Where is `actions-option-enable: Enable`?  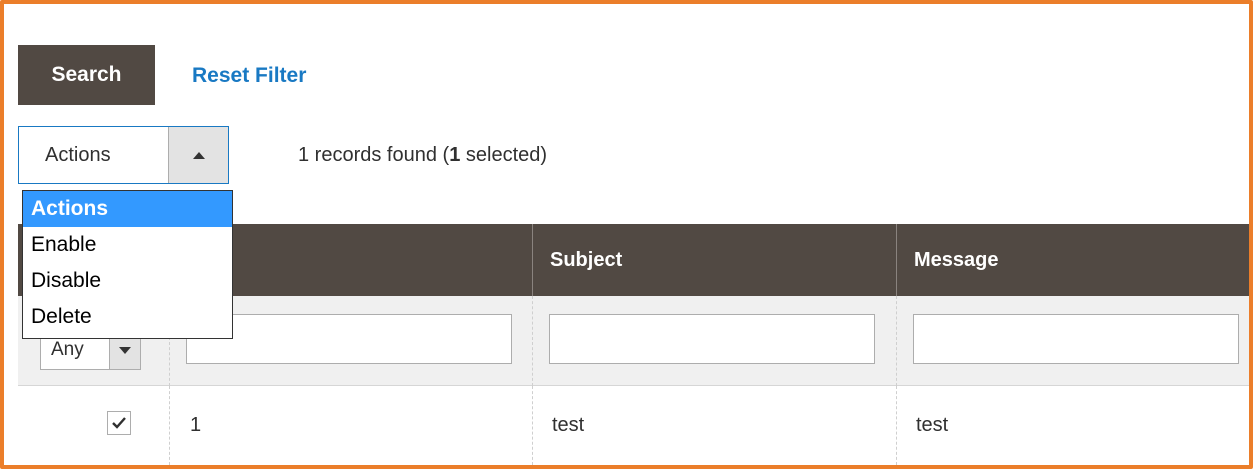
actions-option-enable: Enable is located at coordinates (127, 245).